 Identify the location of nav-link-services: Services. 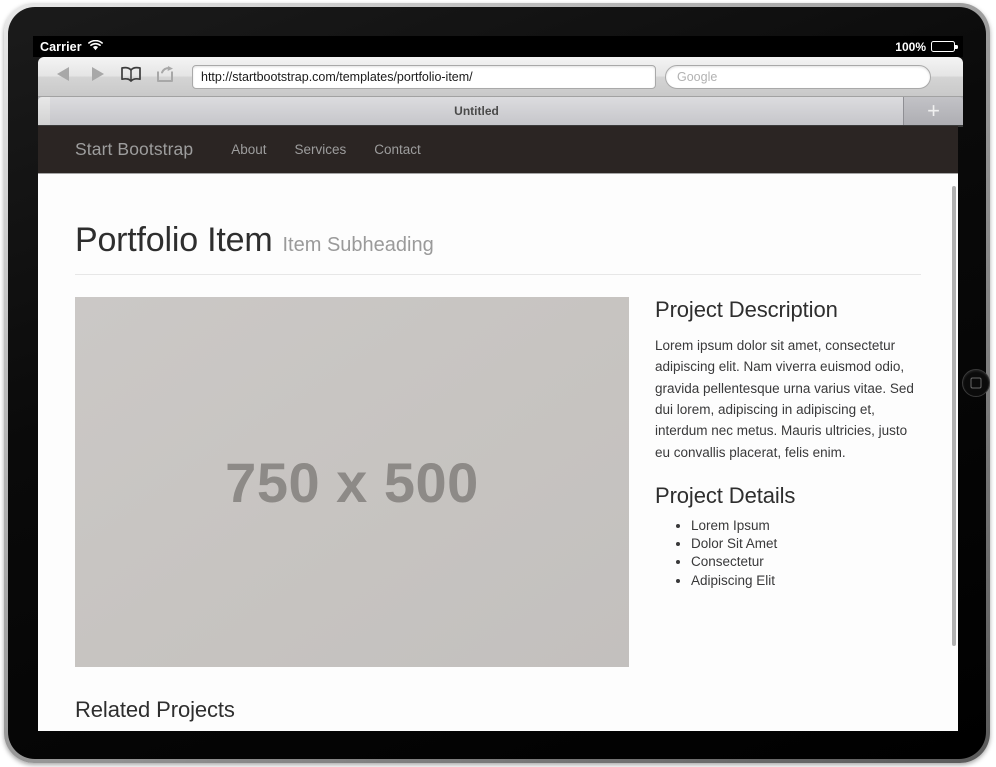
(321, 149).